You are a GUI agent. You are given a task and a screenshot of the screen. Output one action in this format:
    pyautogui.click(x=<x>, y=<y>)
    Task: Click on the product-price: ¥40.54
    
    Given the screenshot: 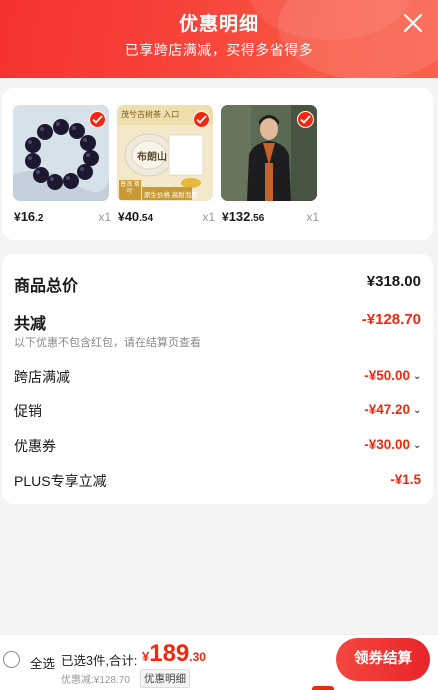 What is the action you would take?
    pyautogui.click(x=136, y=216)
    